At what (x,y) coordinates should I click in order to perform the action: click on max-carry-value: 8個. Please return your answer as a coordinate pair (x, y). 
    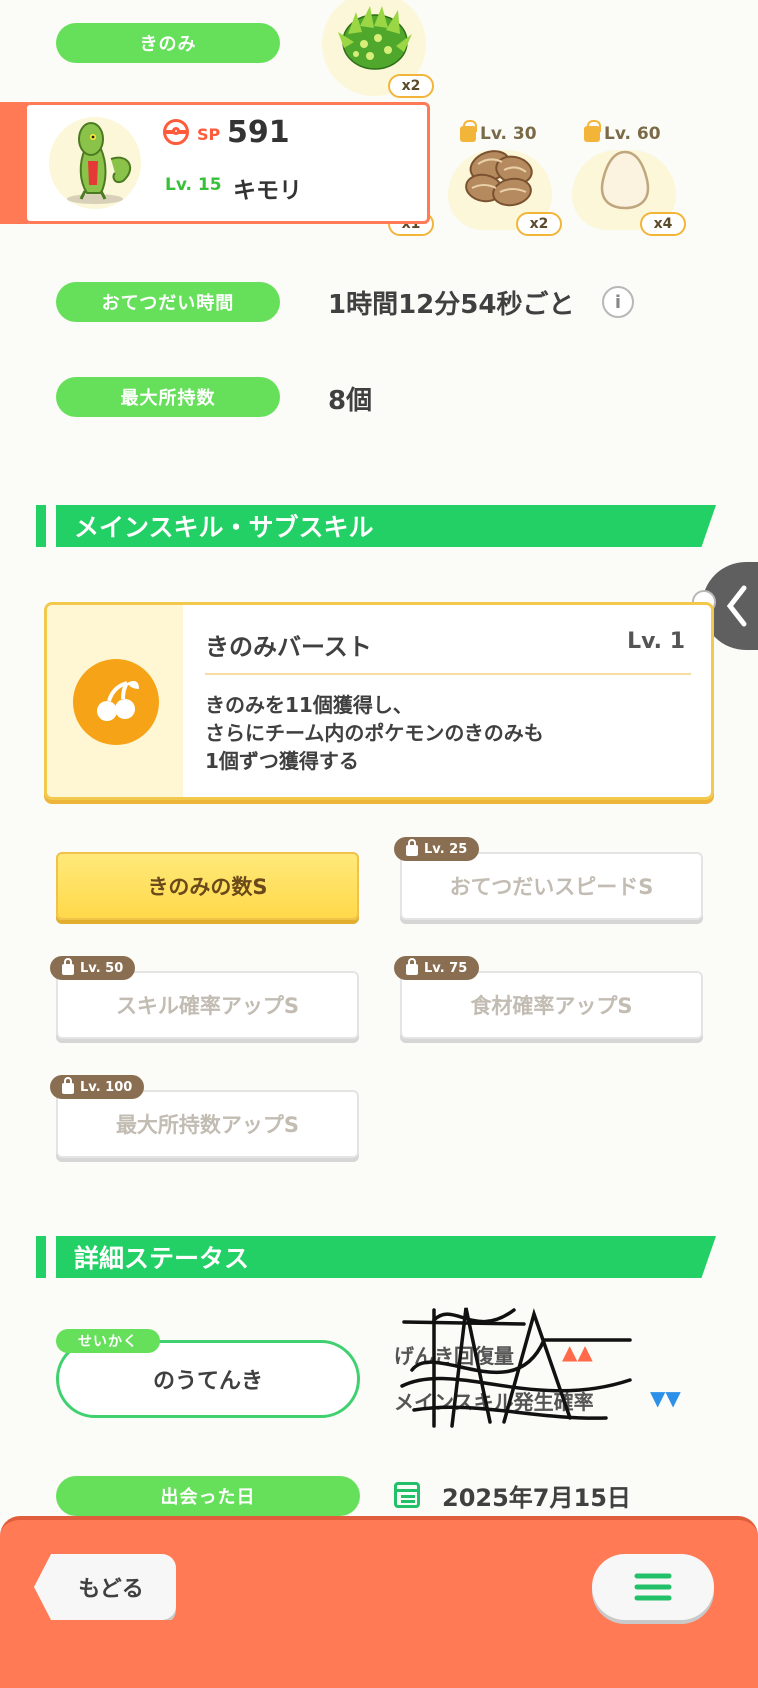
    Looking at the image, I should click on (350, 401).